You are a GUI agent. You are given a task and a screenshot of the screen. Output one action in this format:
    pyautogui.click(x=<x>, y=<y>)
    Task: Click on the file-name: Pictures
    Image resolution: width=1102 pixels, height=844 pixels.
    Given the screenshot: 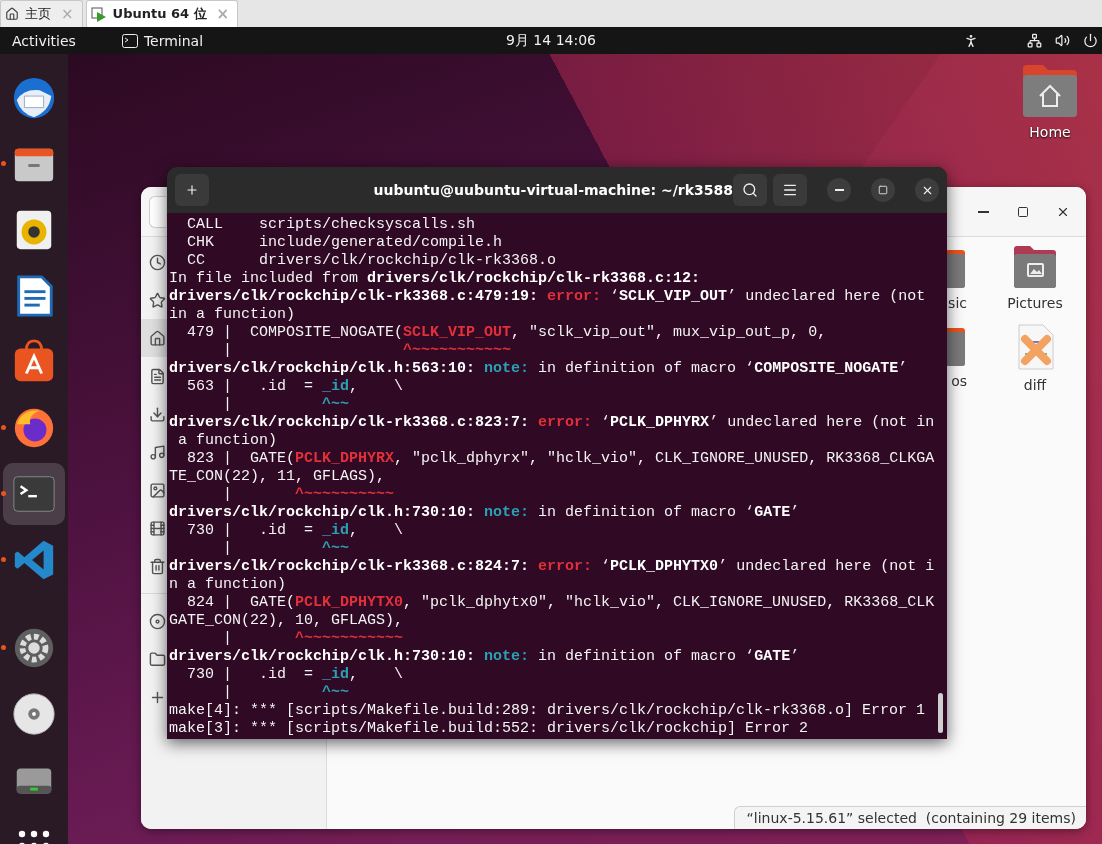 What is the action you would take?
    pyautogui.click(x=1035, y=303)
    